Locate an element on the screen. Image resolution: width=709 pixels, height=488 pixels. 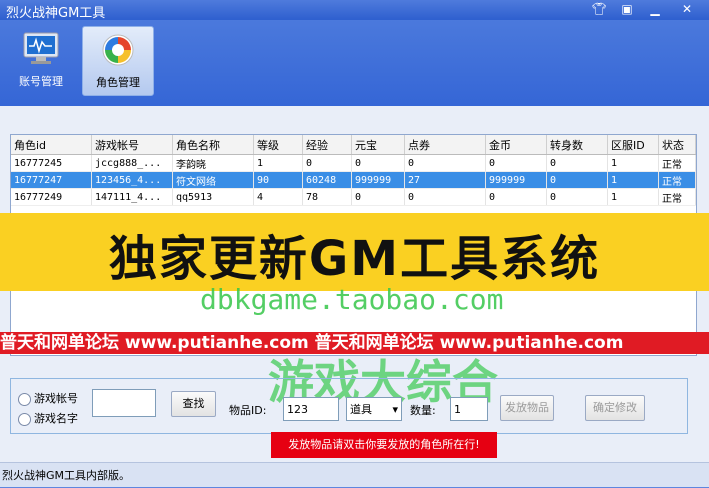
account-manage-button: 账号管理 is located at coordinates (41, 60).